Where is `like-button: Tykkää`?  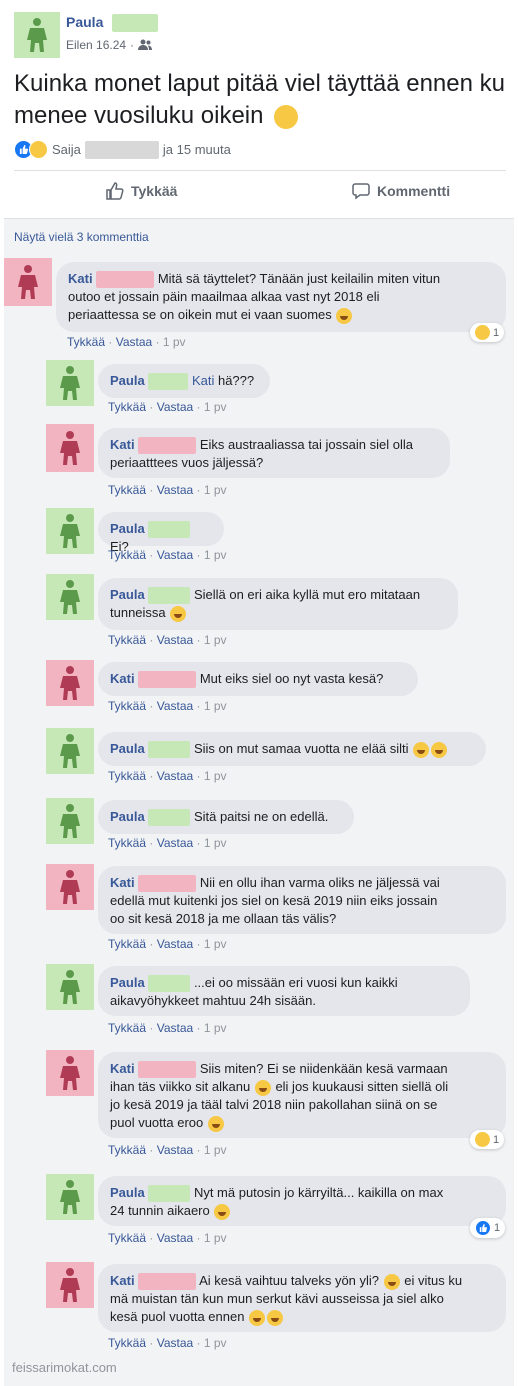
like-button: Tykkää is located at coordinates (141, 191).